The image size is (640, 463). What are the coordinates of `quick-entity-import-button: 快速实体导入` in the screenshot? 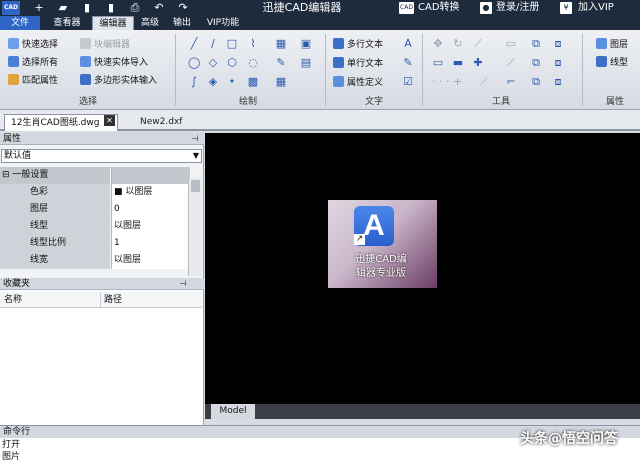 It's located at (114, 63).